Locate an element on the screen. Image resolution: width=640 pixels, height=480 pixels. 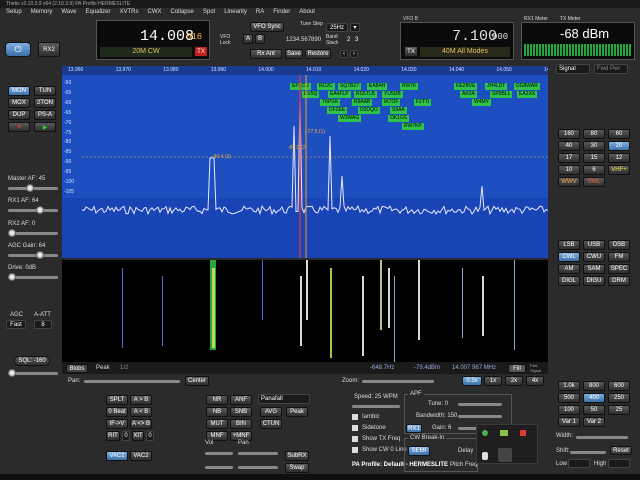
mon-button: MON is located at coordinates (19, 91).